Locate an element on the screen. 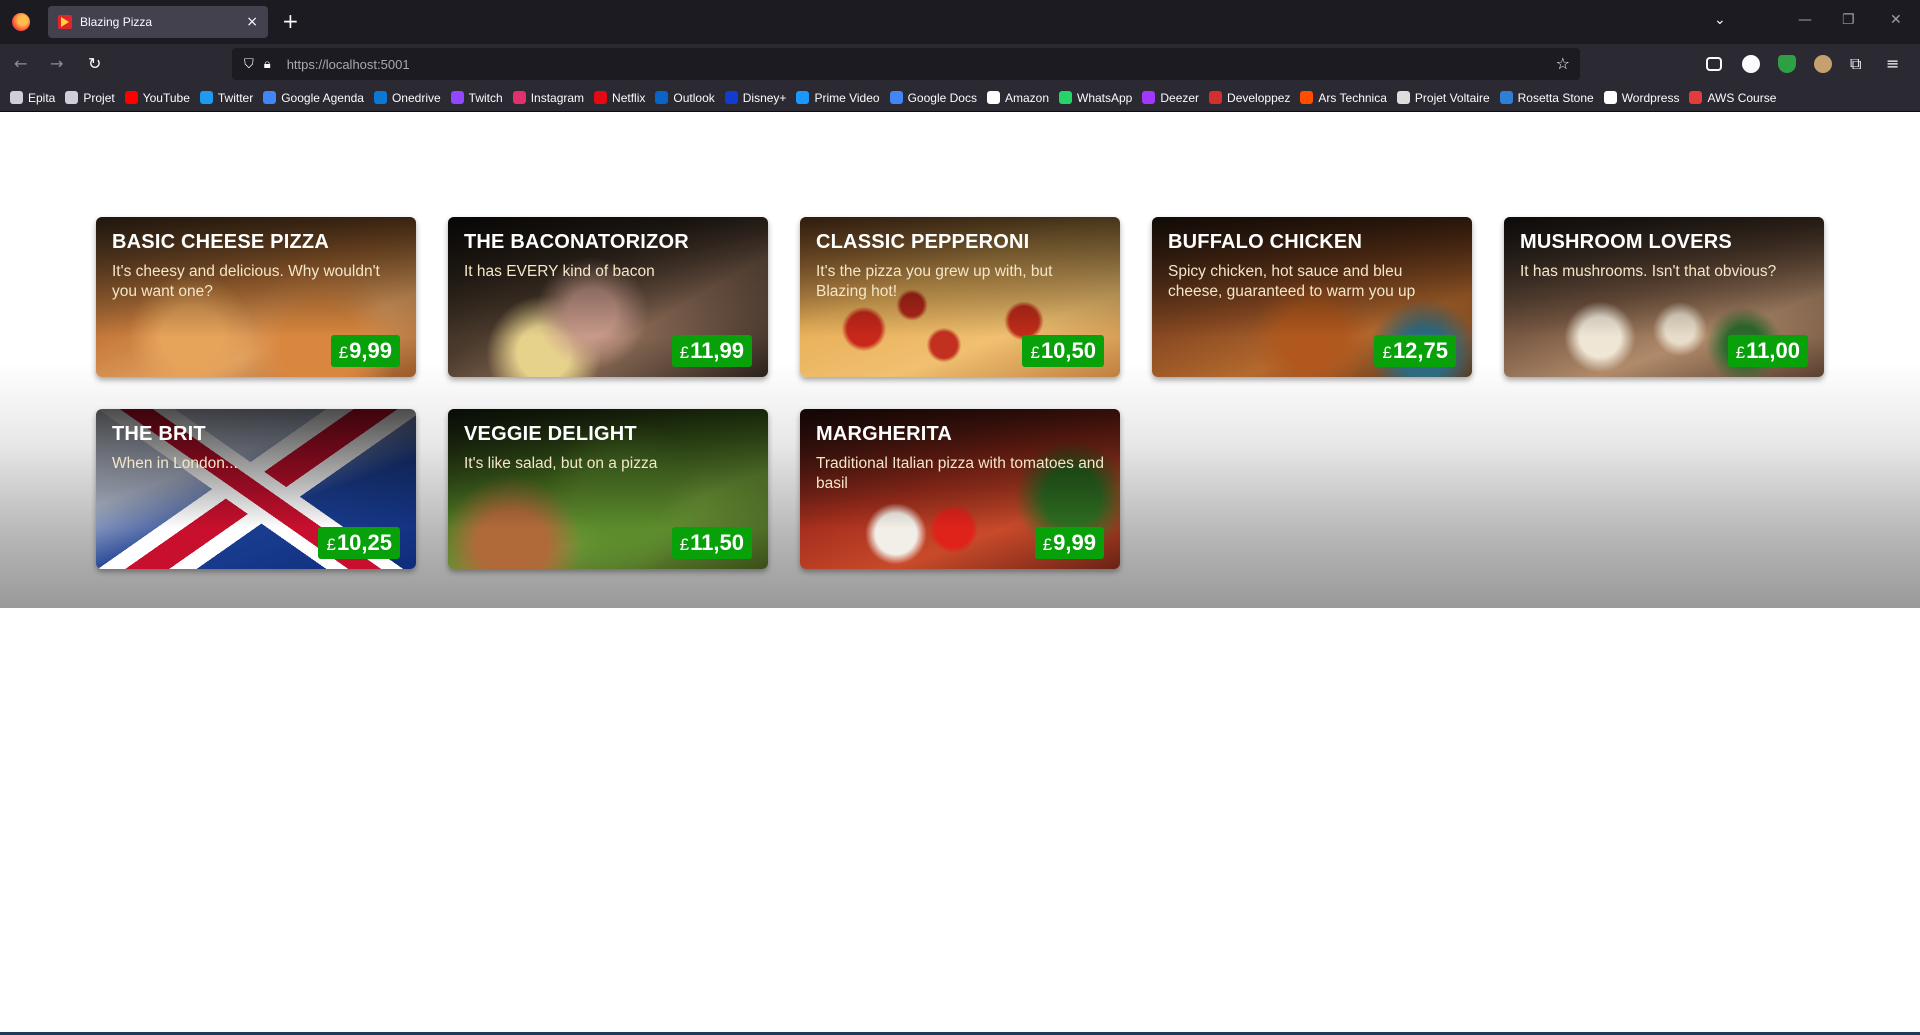 This screenshot has height=1035, width=1920. new-tab-button: + is located at coordinates (290, 21).